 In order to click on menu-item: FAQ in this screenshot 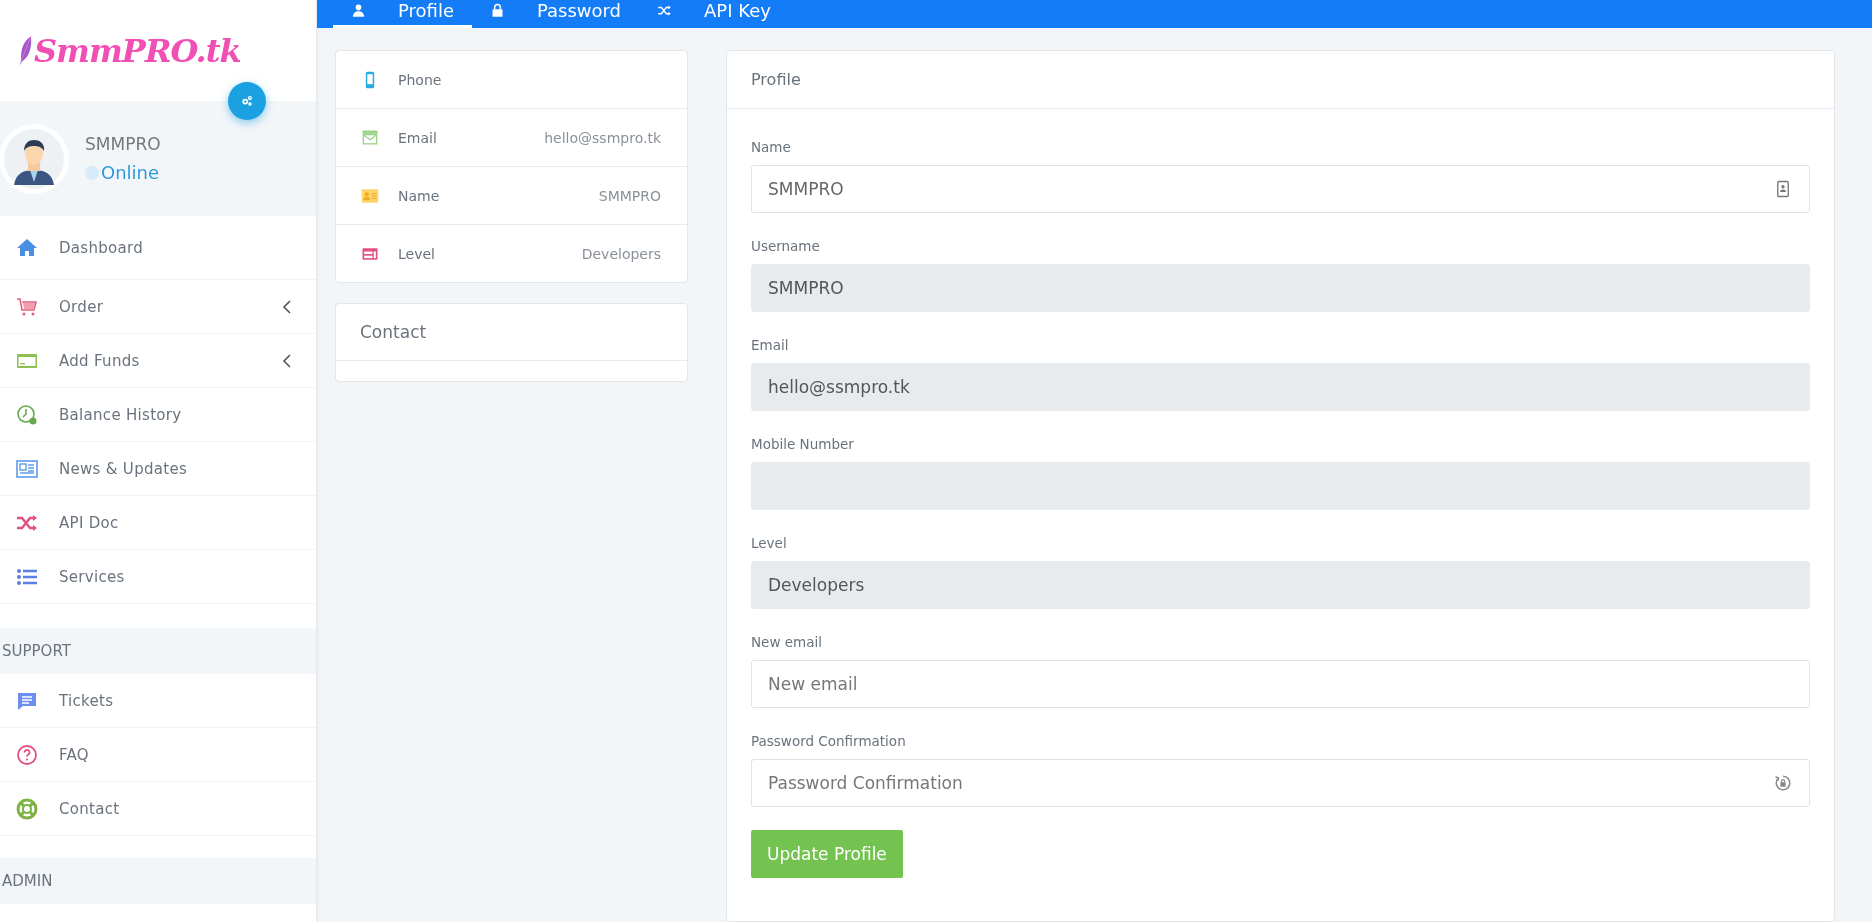, I will do `click(158, 755)`.